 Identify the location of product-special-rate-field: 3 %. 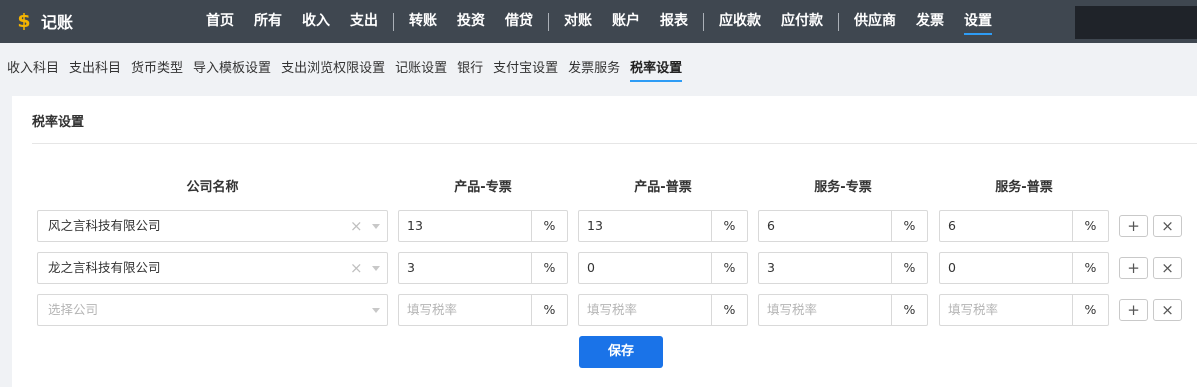
(483, 268).